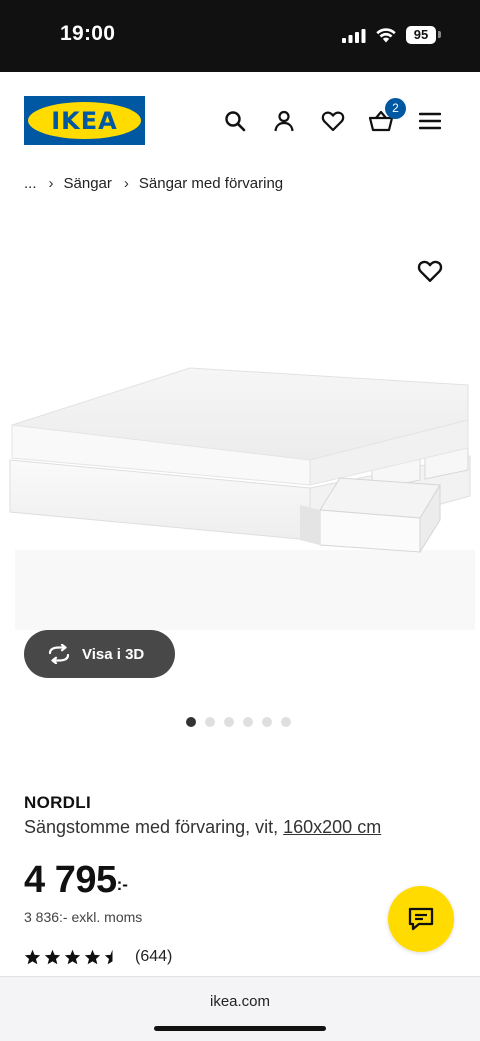 The width and height of the screenshot is (480, 1041). What do you see at coordinates (284, 121) in the screenshot?
I see `profile-icon` at bounding box center [284, 121].